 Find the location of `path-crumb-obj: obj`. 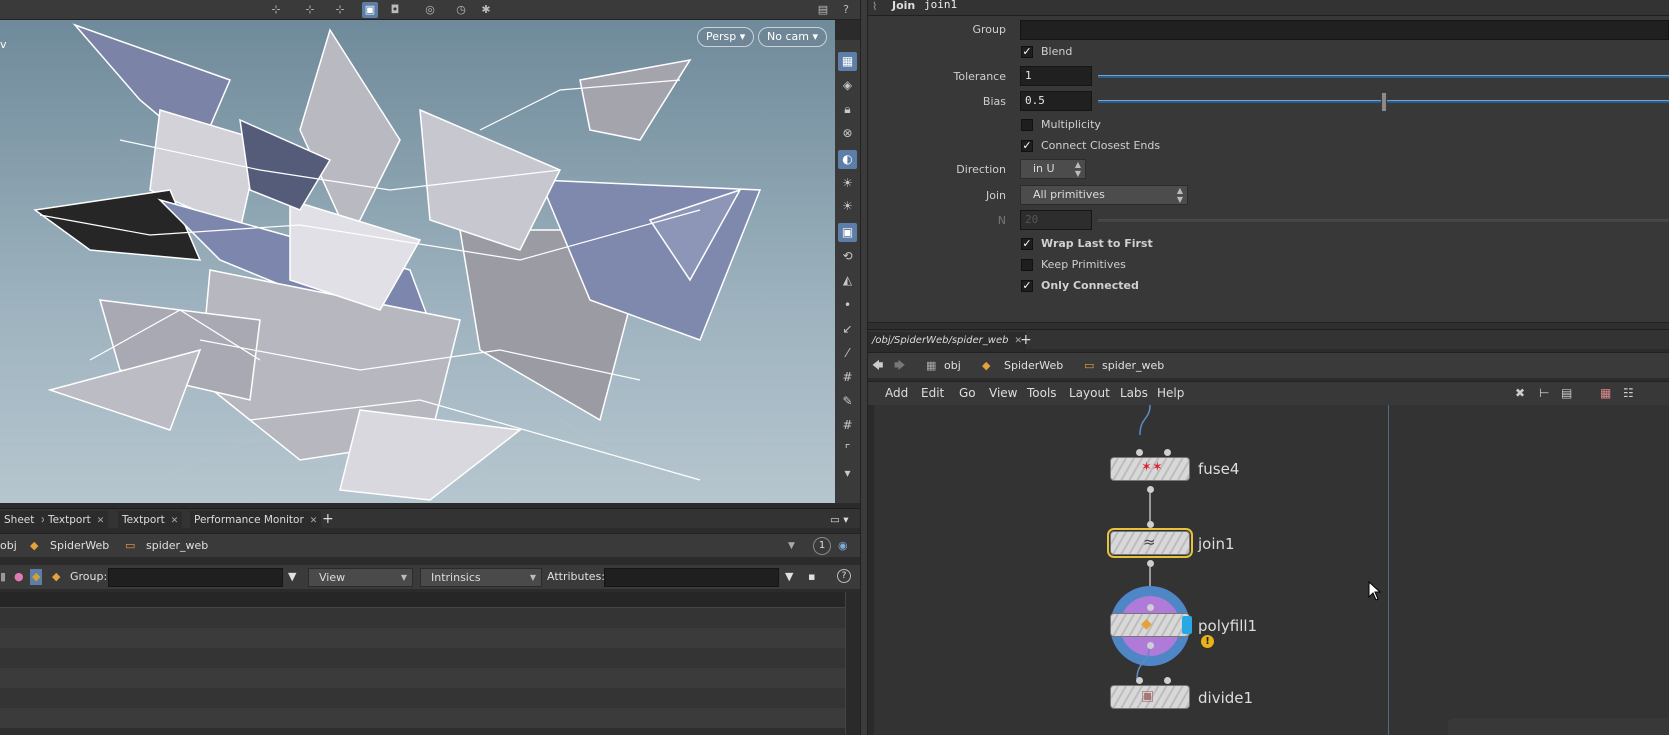

path-crumb-obj: obj is located at coordinates (8, 546).